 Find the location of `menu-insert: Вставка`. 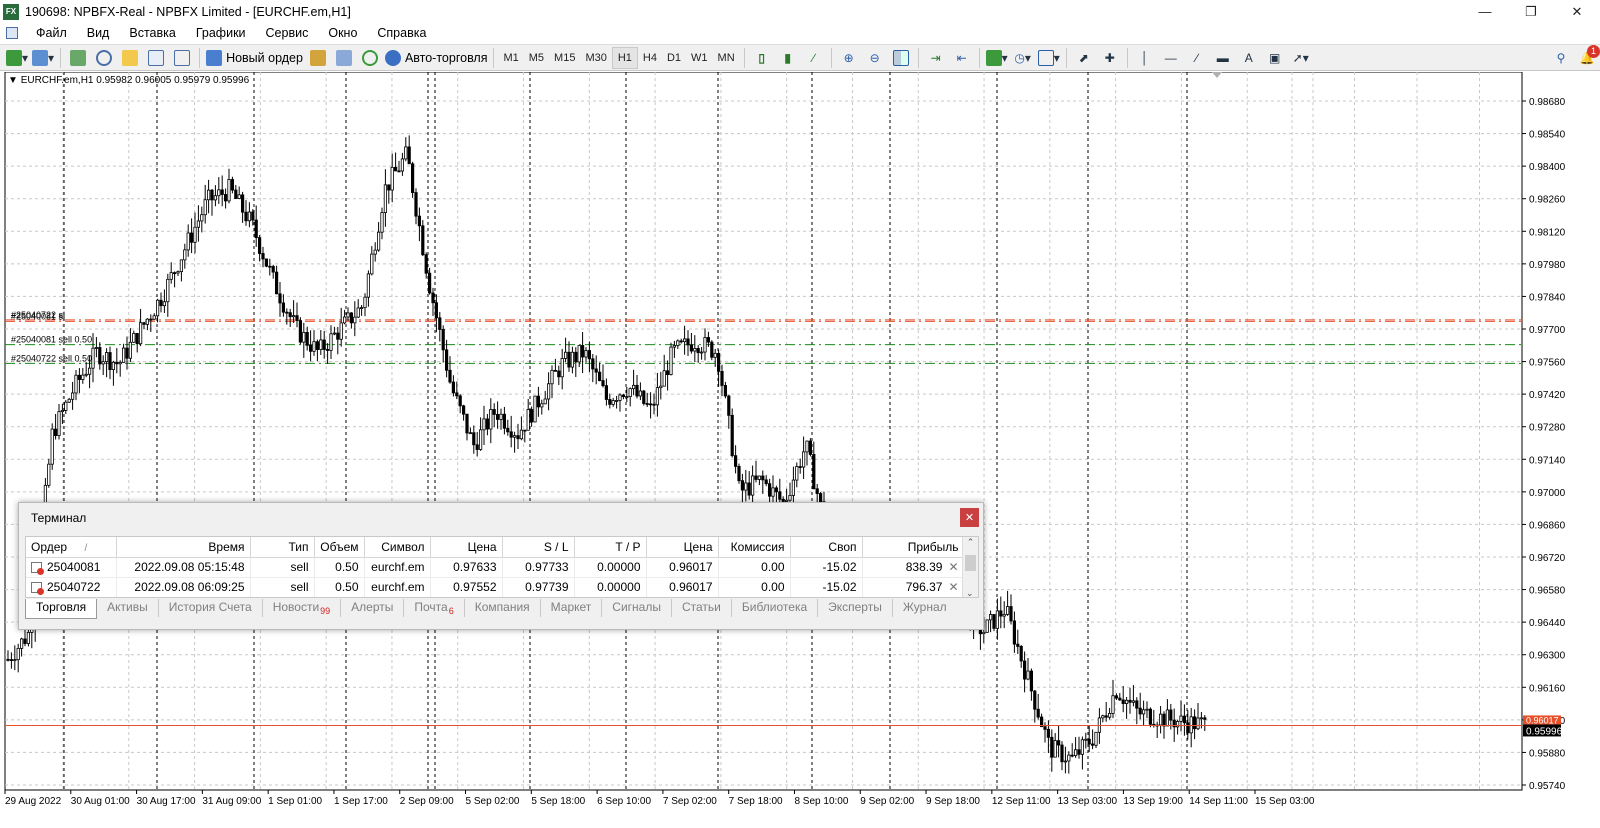

menu-insert: Вставка is located at coordinates (152, 33).